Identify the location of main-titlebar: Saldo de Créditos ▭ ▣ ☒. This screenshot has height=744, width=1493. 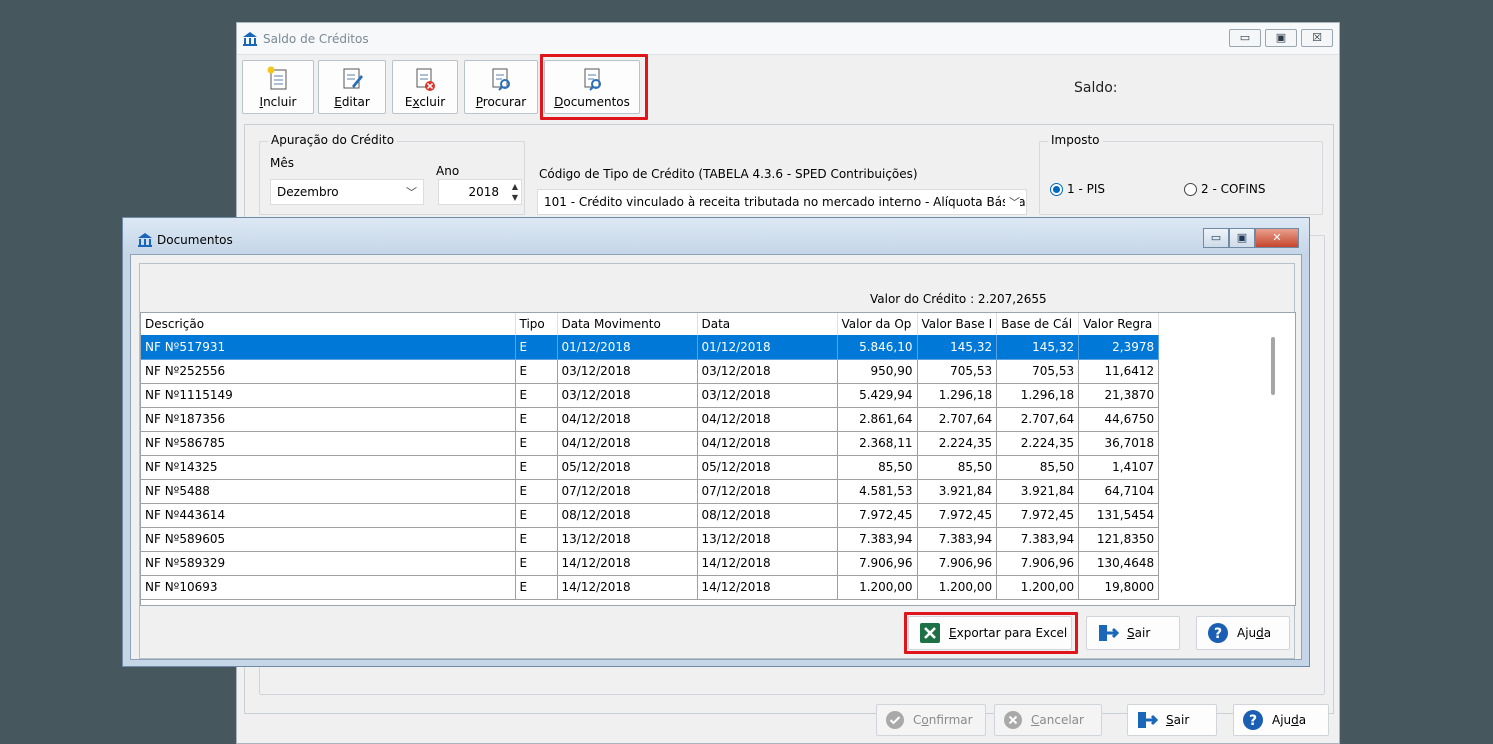
(788, 39).